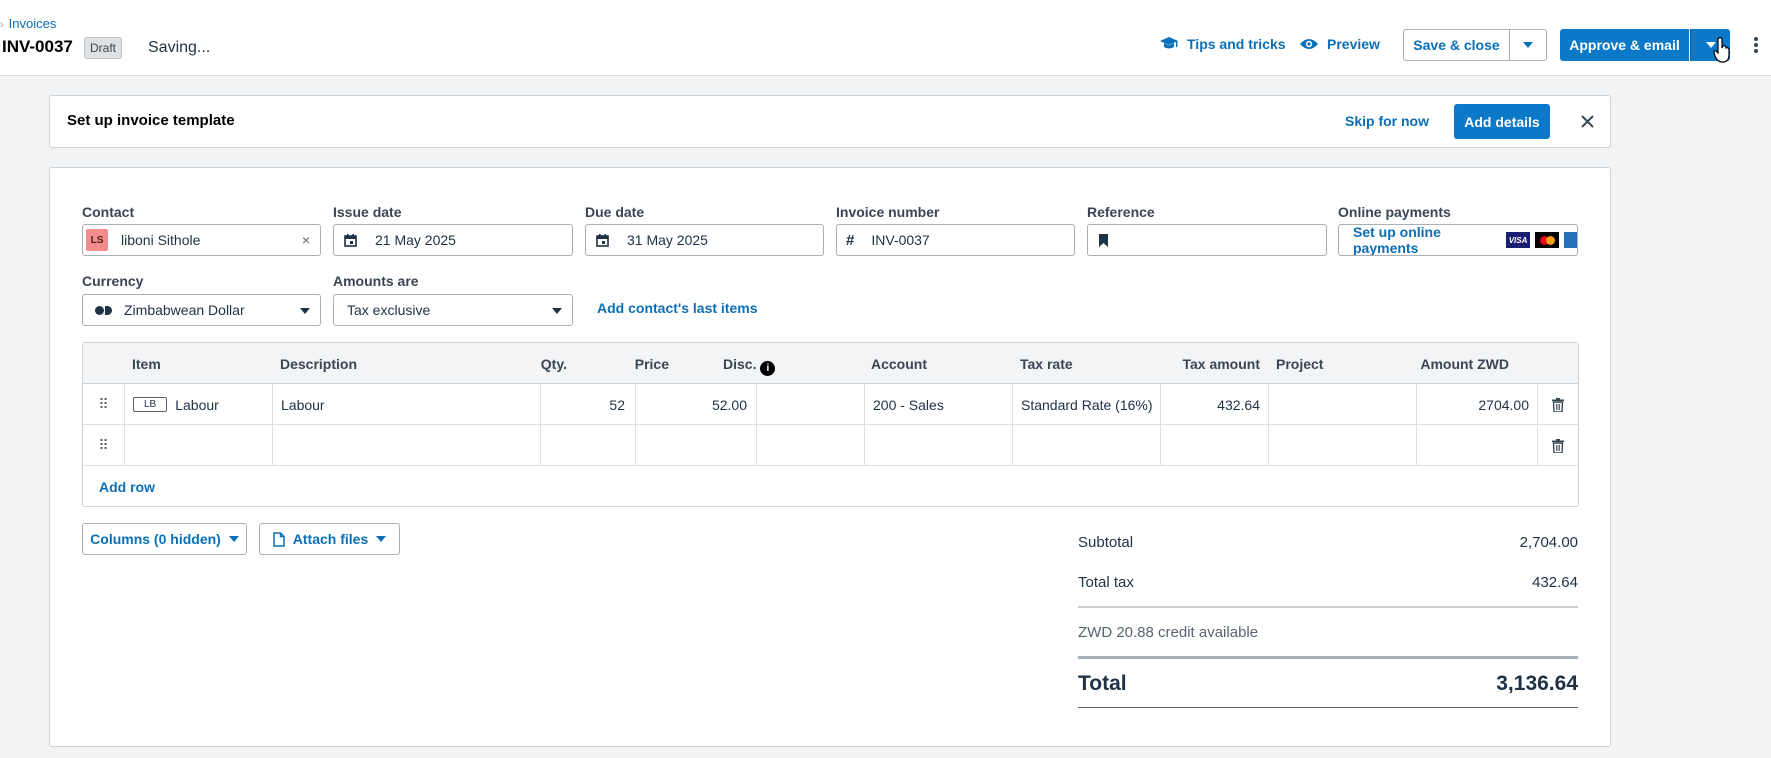 The image size is (1771, 758). I want to click on tips-link: Tips and tricks, so click(1222, 44).